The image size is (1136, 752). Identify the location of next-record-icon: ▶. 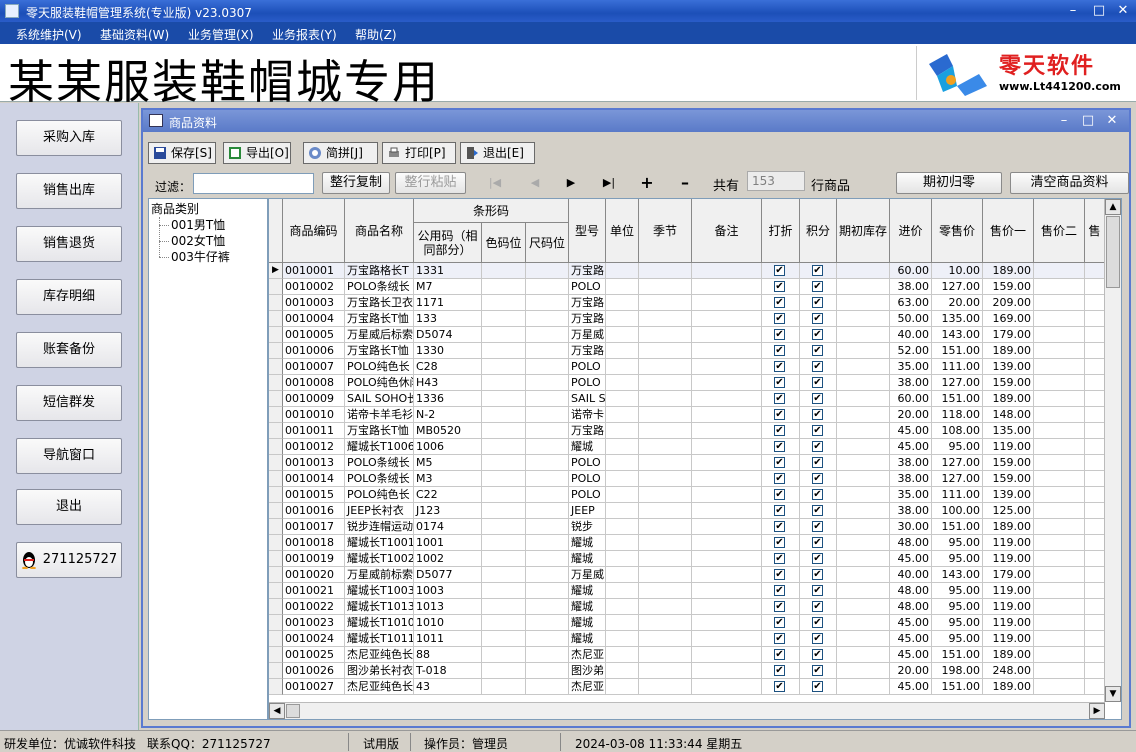
(571, 183).